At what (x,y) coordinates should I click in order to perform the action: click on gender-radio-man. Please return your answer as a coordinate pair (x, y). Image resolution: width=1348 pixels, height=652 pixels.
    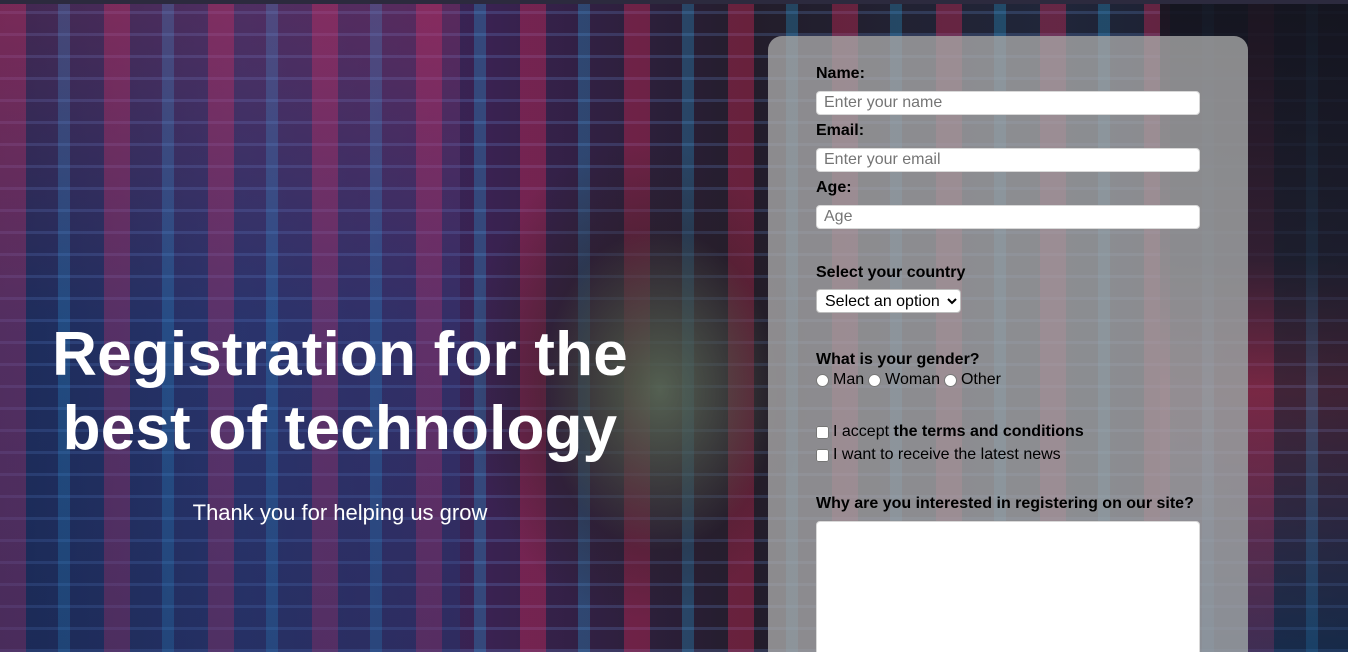
    Looking at the image, I should click on (822, 380).